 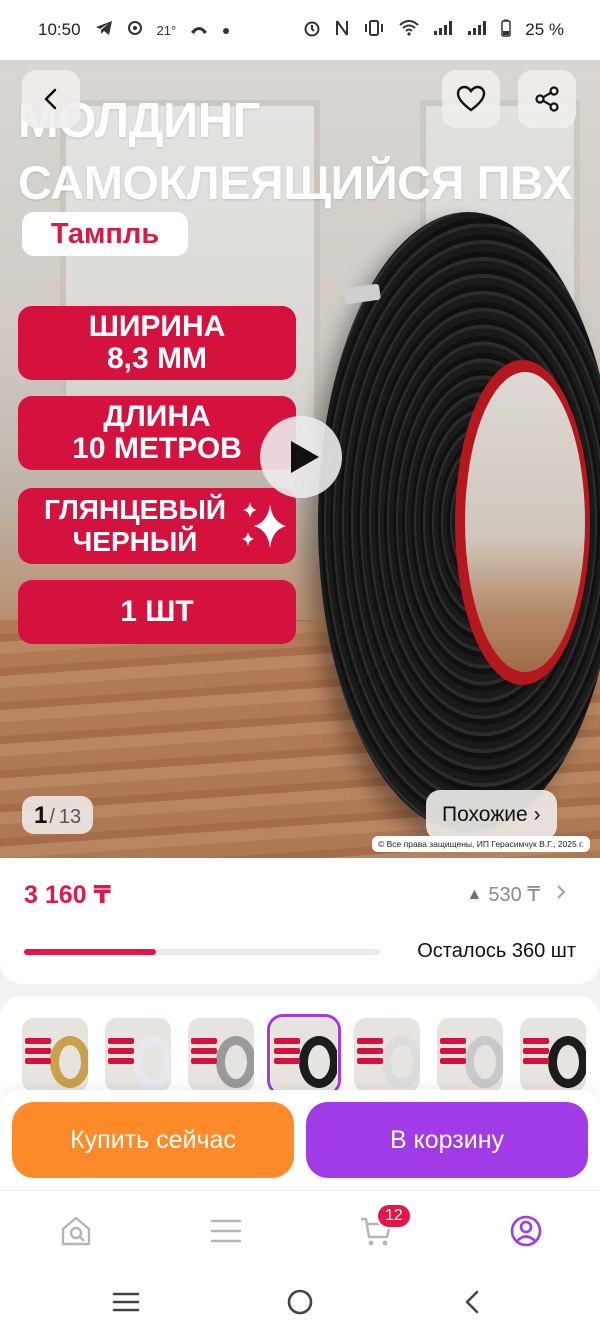 What do you see at coordinates (135, 541) in the screenshot?
I see `feature-line: ЧЕРНЫЙ` at bounding box center [135, 541].